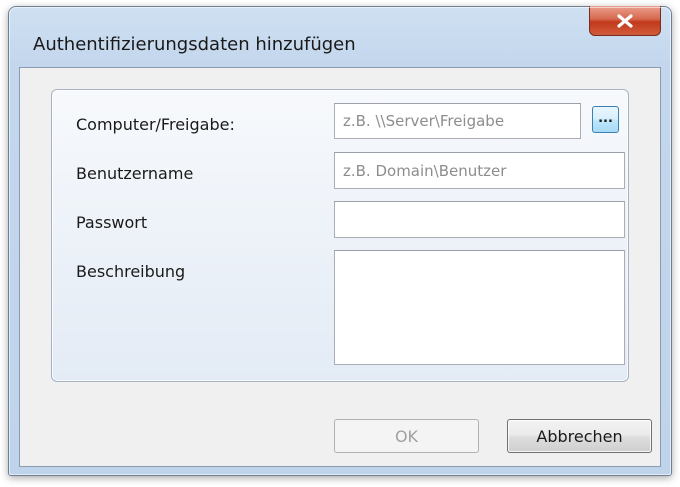  Describe the element at coordinates (131, 271) in the screenshot. I see `description-label: Beschreibung` at that location.